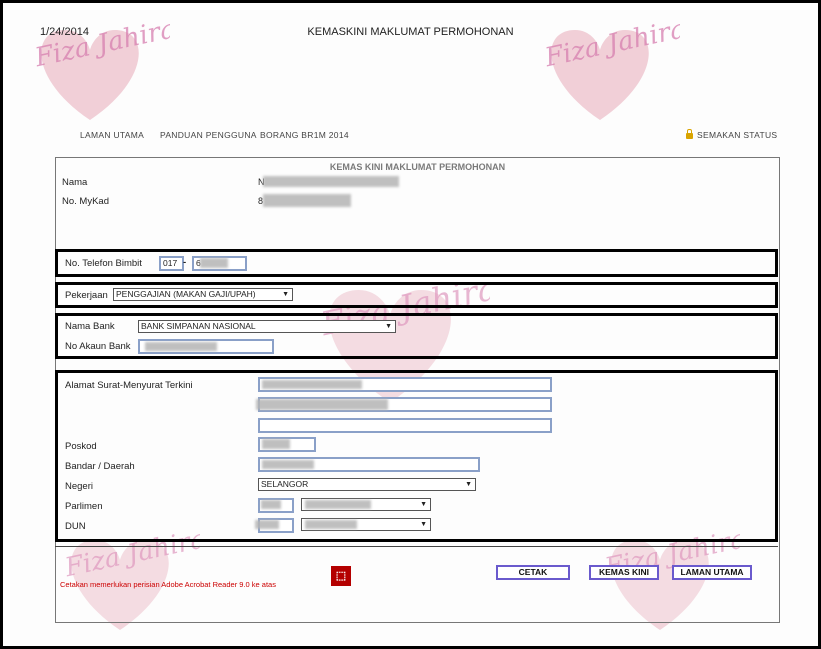 The height and width of the screenshot is (649, 821). Describe the element at coordinates (624, 572) in the screenshot. I see `kemas-kini-button: KEMAS KINI` at that location.